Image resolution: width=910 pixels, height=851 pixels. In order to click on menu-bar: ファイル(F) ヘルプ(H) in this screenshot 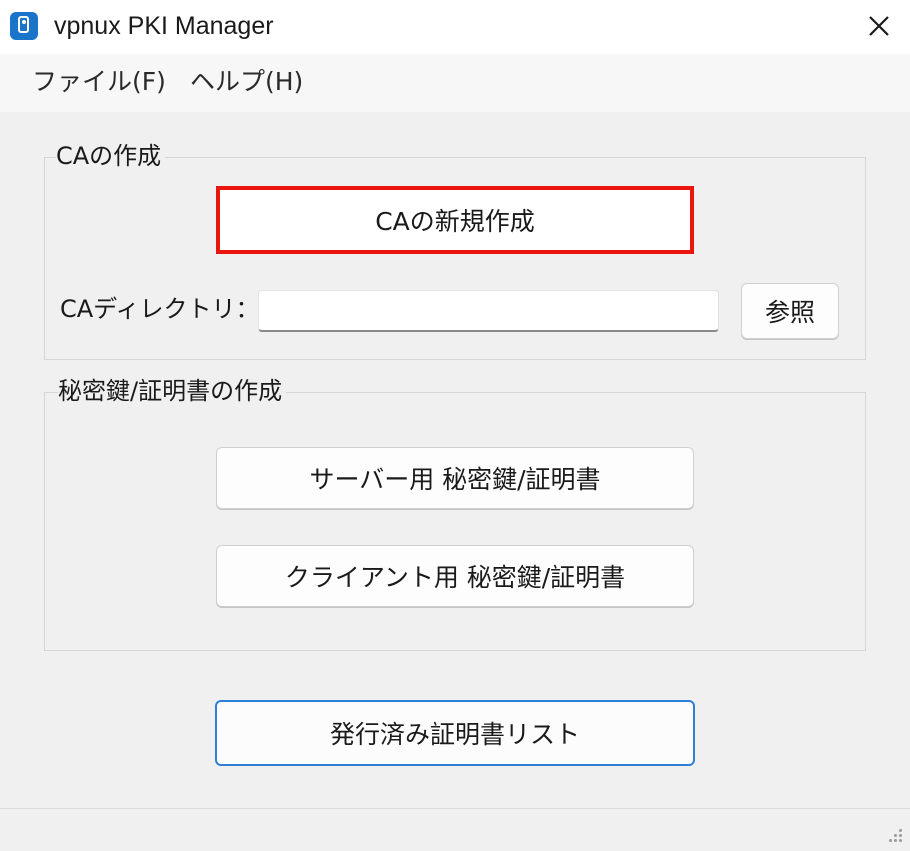, I will do `click(455, 83)`.